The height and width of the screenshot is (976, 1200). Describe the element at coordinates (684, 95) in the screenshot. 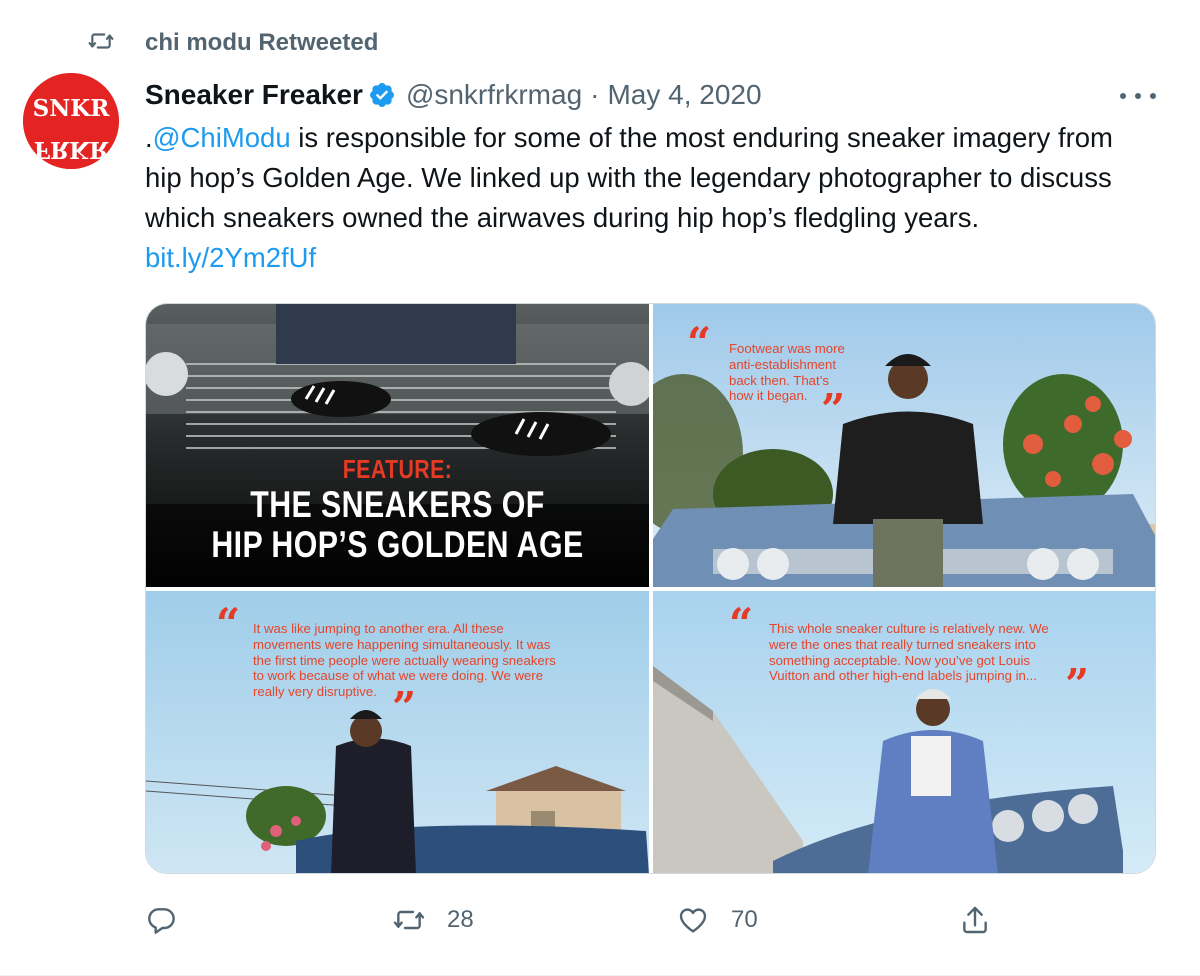

I see `tweet-date: May 4, 2020` at that location.